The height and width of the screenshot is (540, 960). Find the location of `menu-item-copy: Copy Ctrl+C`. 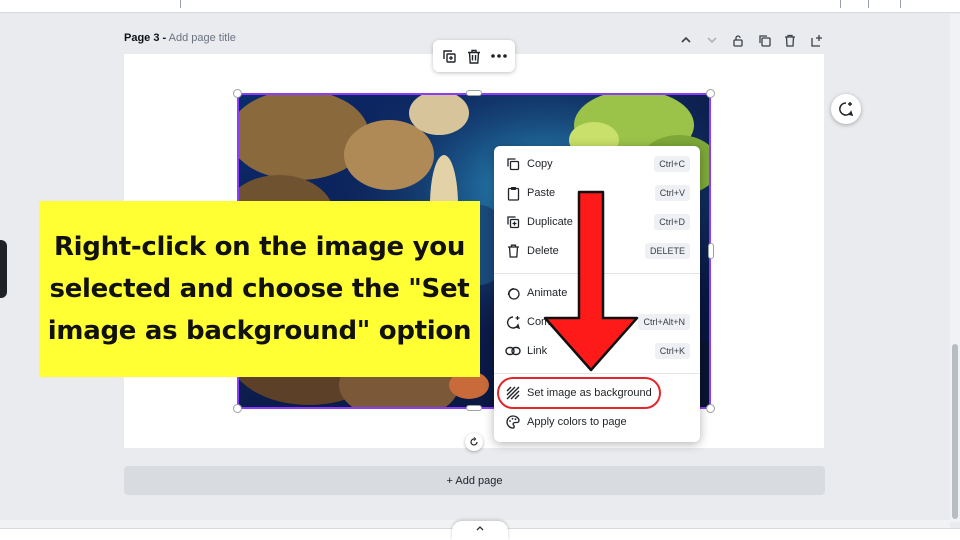

menu-item-copy: Copy Ctrl+C is located at coordinates (597, 164).